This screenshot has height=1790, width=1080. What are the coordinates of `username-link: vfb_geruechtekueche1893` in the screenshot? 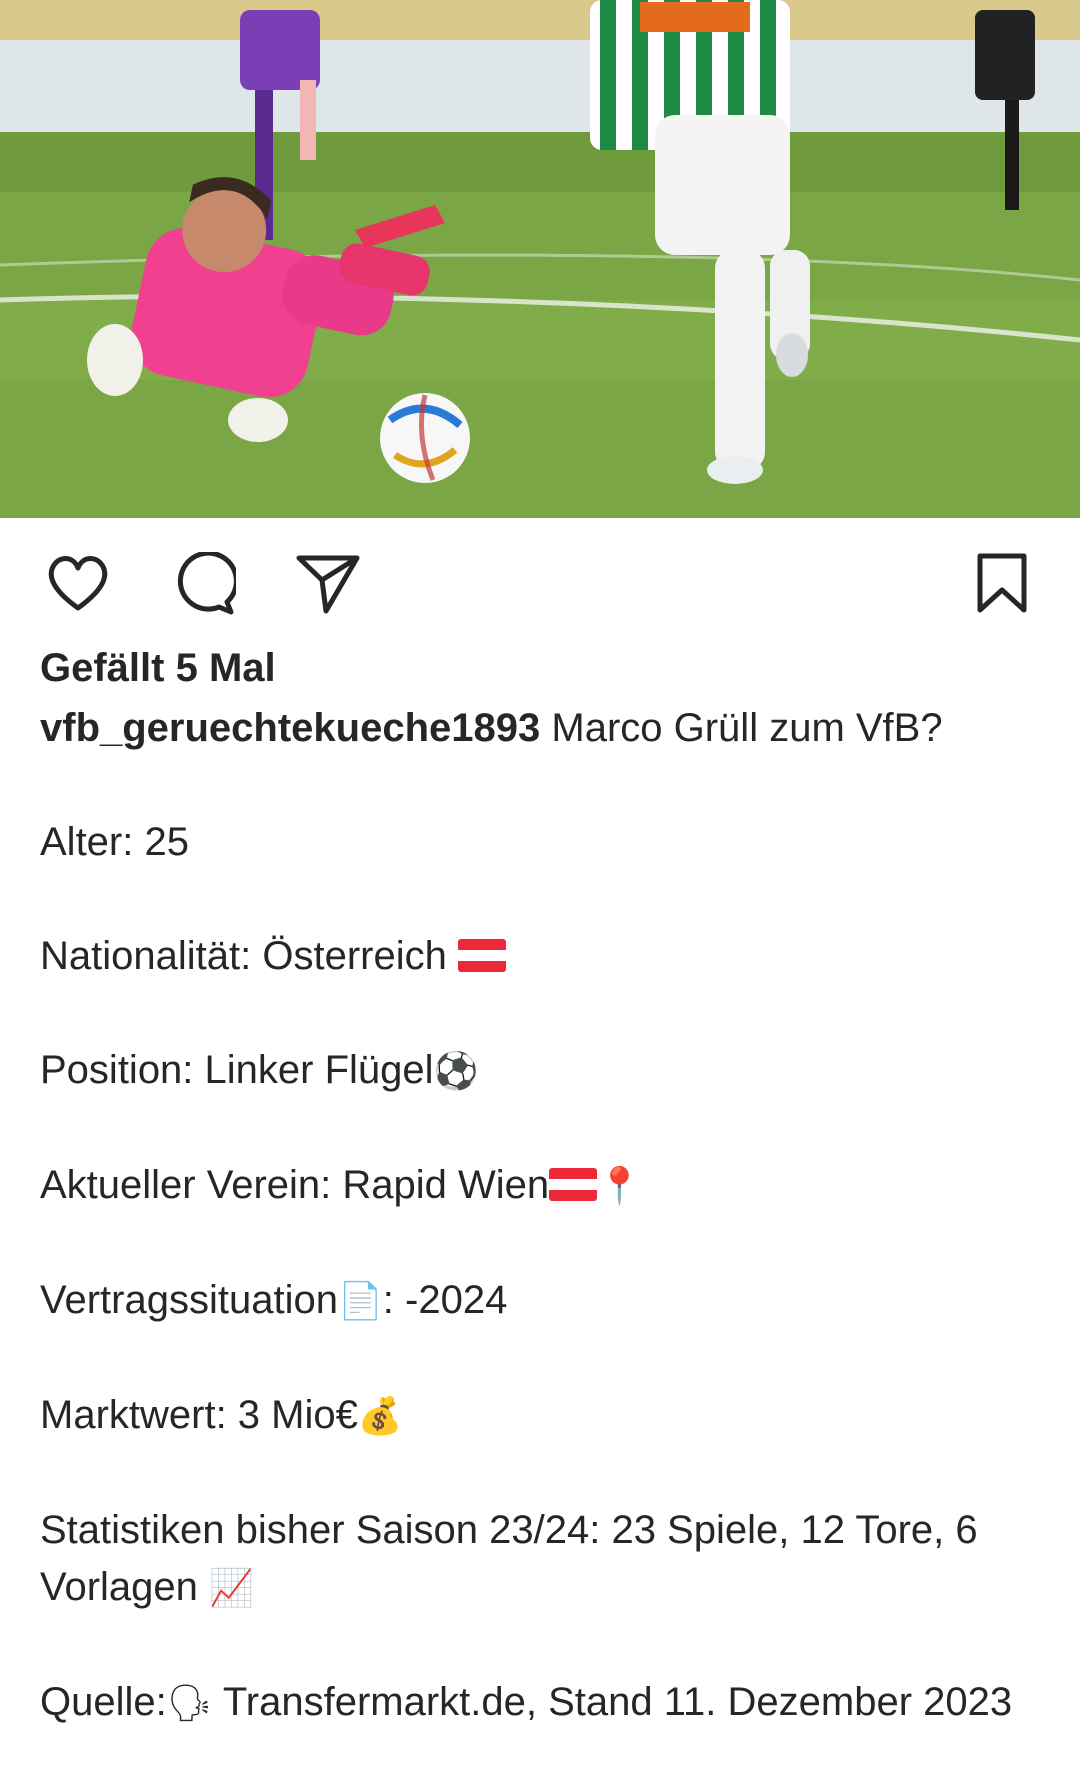 It's located at (290, 728).